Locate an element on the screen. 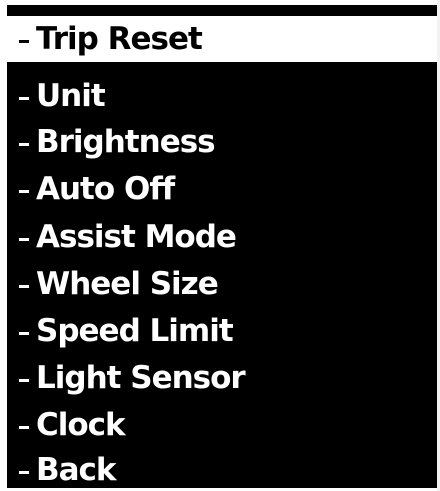 The height and width of the screenshot is (491, 440). menu-item-label: Wheel Size is located at coordinates (127, 284).